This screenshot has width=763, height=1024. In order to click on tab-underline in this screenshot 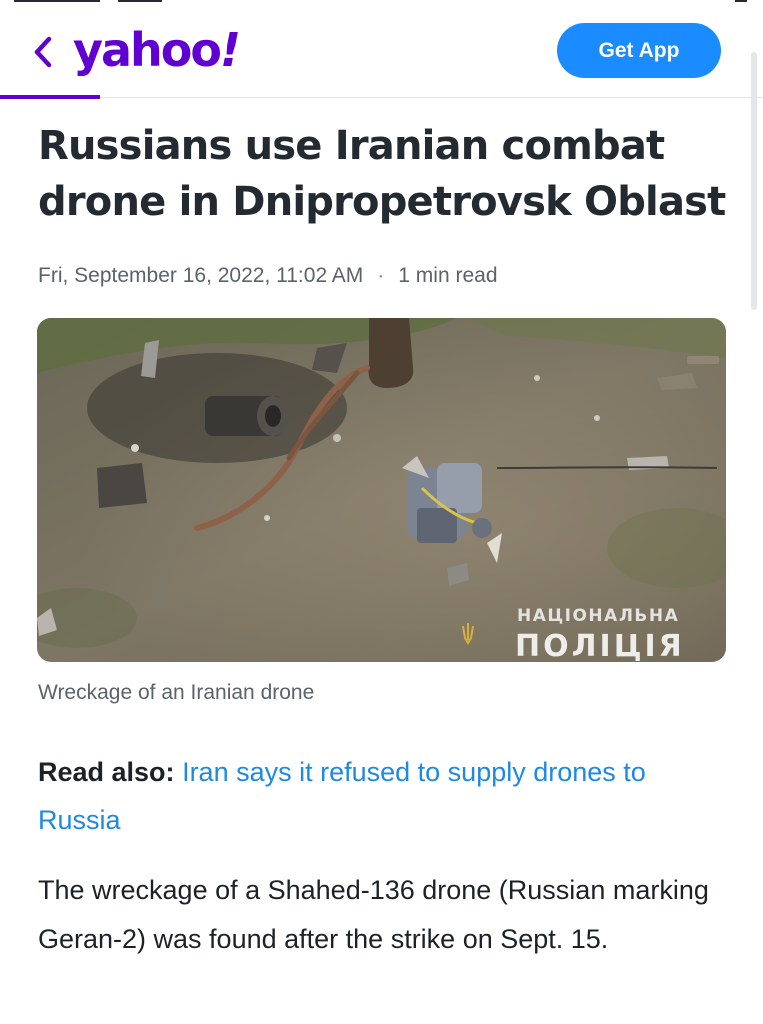, I will do `click(50, 97)`.